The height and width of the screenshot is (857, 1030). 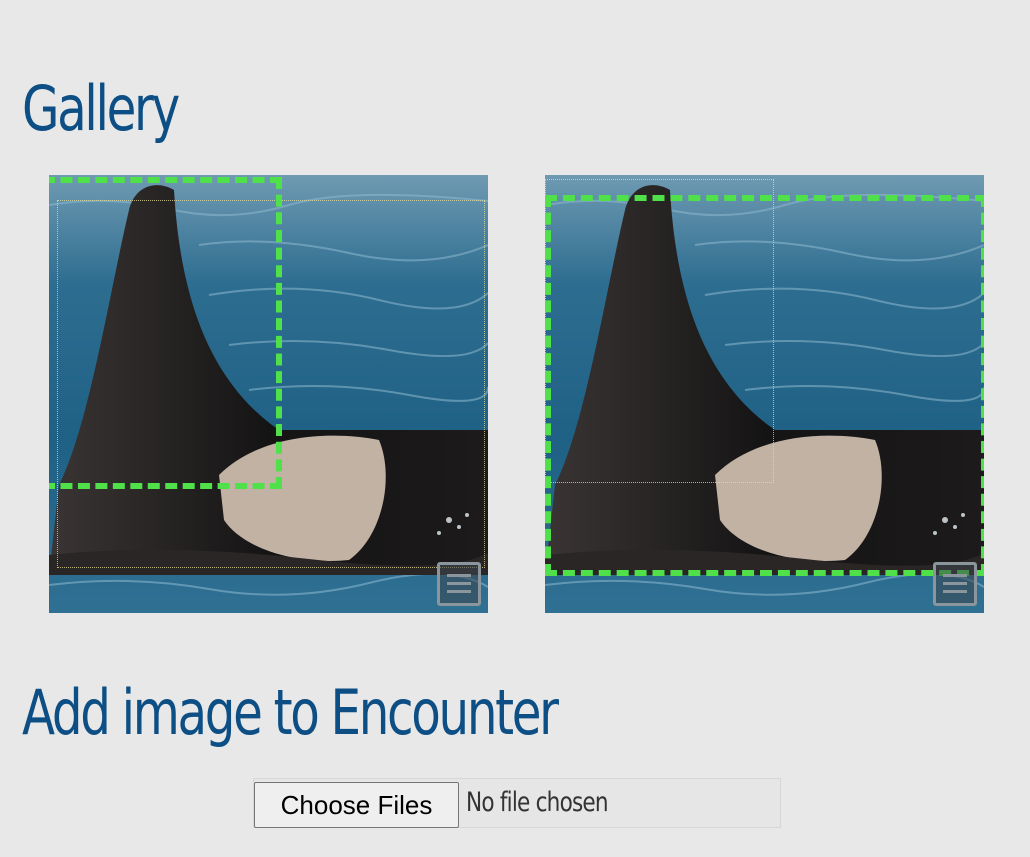 What do you see at coordinates (290, 712) in the screenshot?
I see `add-image-heading: Add image to Encounter` at bounding box center [290, 712].